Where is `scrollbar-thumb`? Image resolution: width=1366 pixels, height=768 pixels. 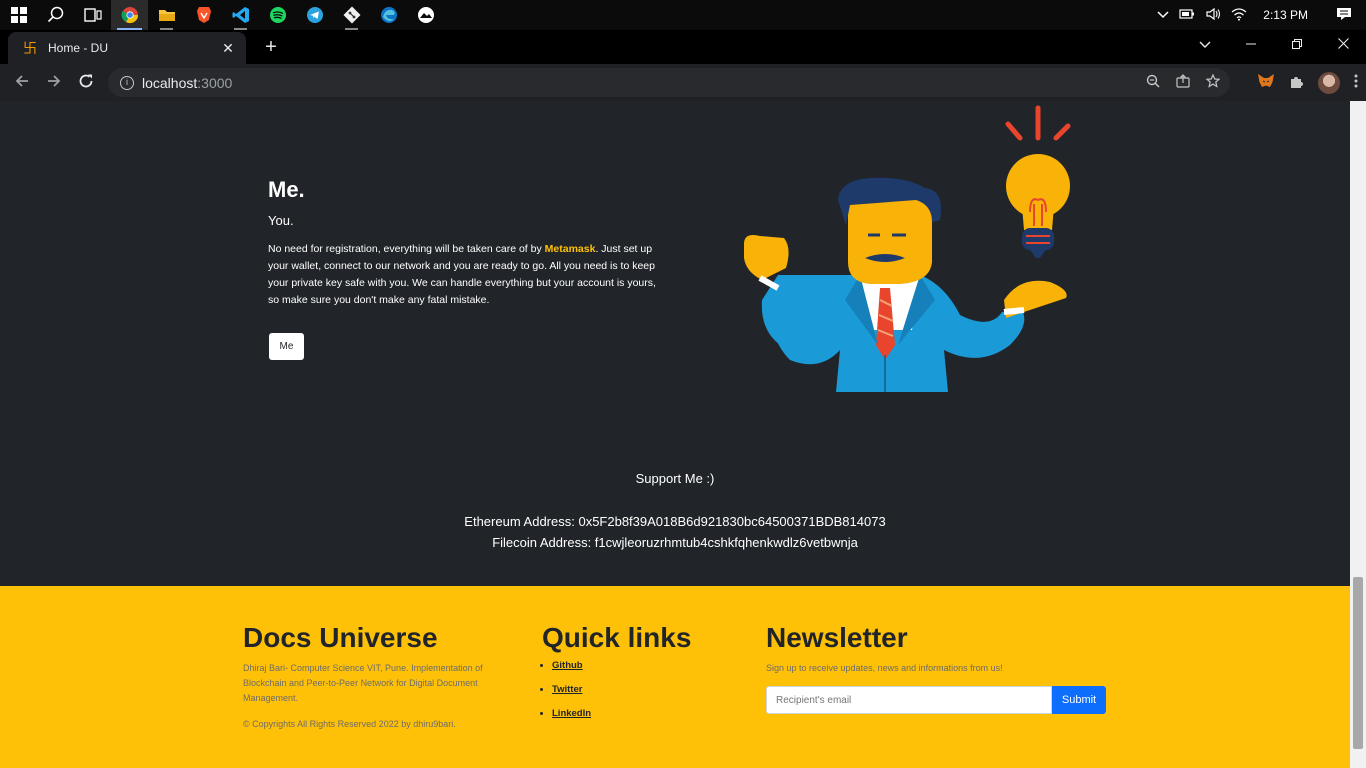
scrollbar-thumb is located at coordinates (1358, 663).